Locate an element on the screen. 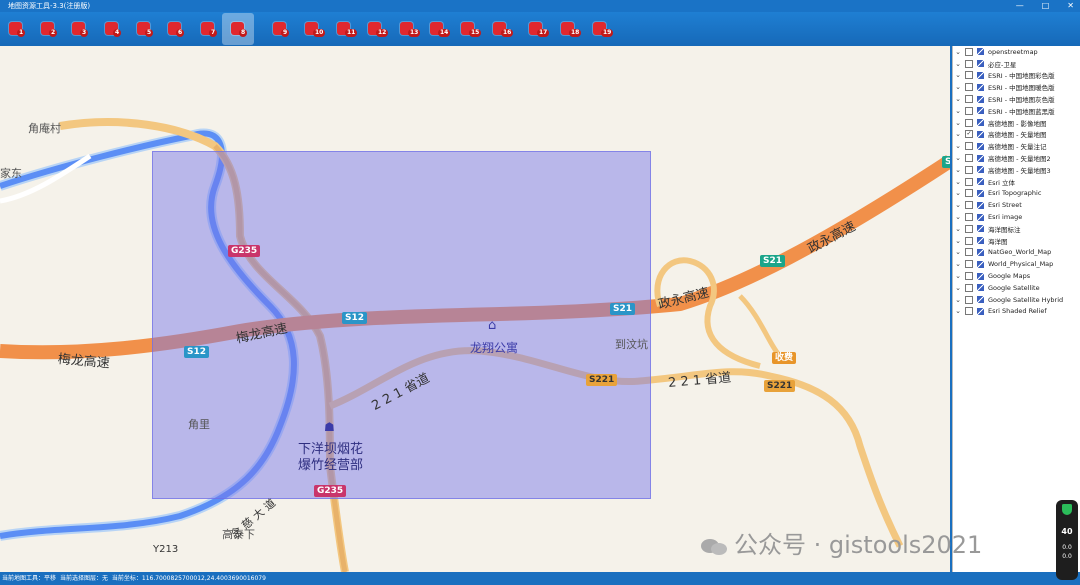  layer-item: ⌄ ESRI - 中国地图暖色版 is located at coordinates (1016, 87).